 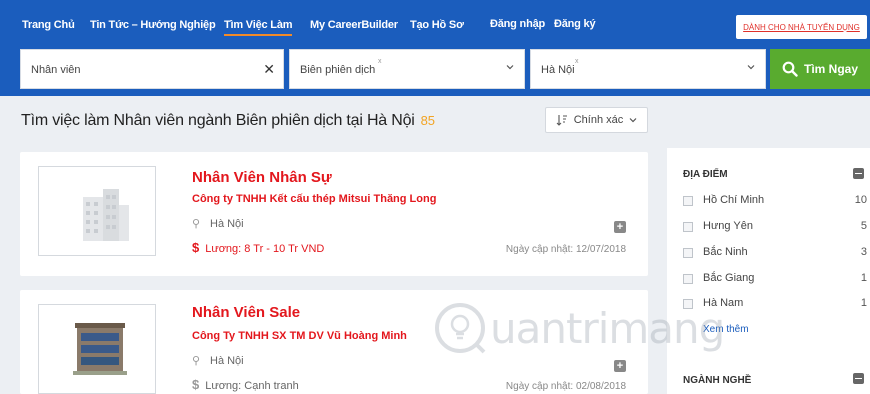 What do you see at coordinates (728, 226) in the screenshot?
I see `location-option-label: Hưng Yên` at bounding box center [728, 226].